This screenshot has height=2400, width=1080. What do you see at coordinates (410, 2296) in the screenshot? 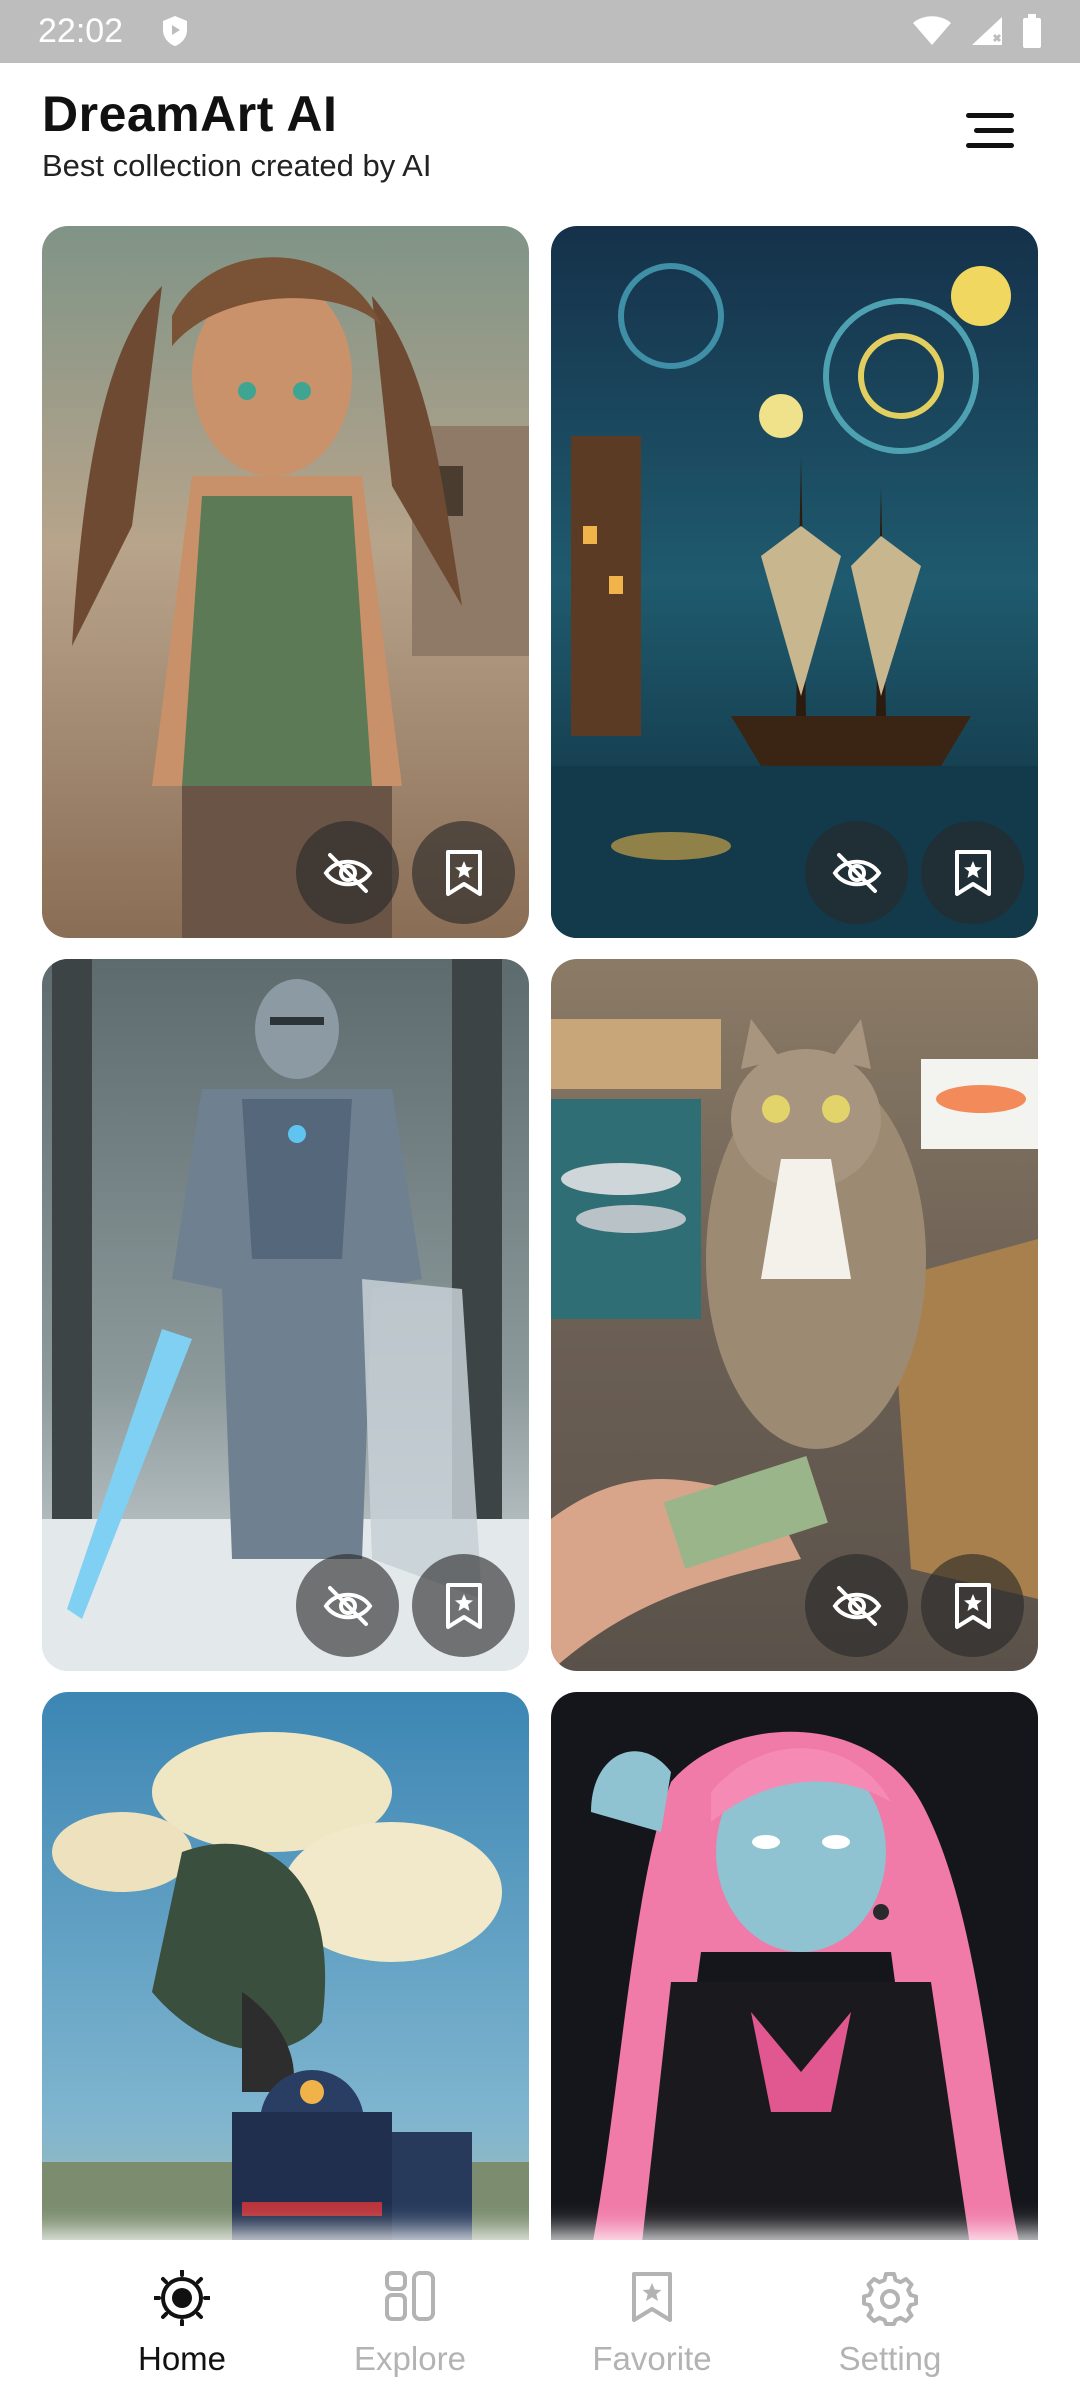
I see `explore-grid-icon` at bounding box center [410, 2296].